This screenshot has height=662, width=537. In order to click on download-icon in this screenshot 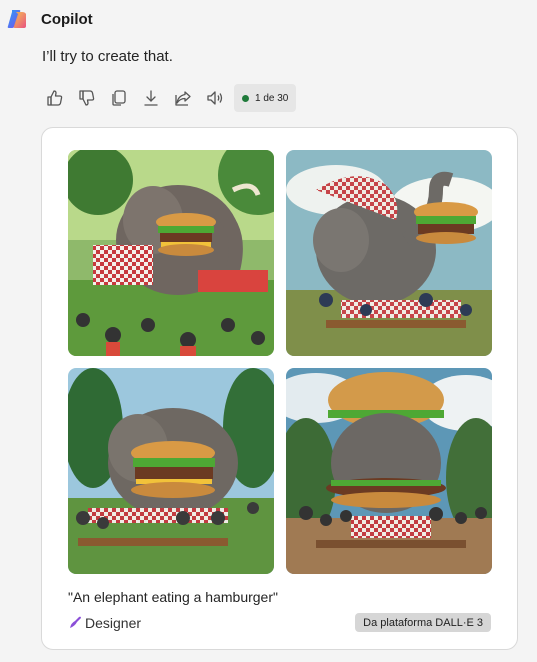, I will do `click(151, 98)`.